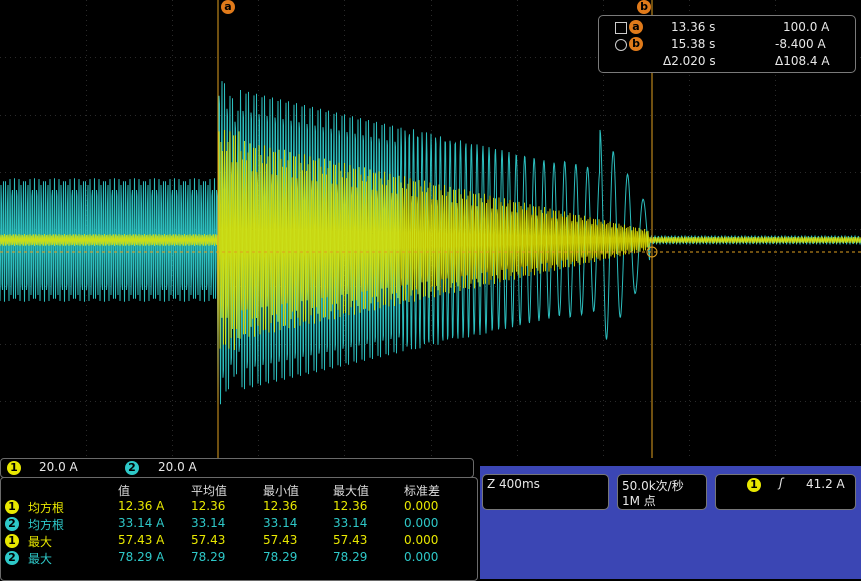 Image resolution: width=861 pixels, height=581 pixels. What do you see at coordinates (239, 525) in the screenshot?
I see `table-row: 2 均方根 33.14 A 33.14 33.14 33.14 0.000` at bounding box center [239, 525].